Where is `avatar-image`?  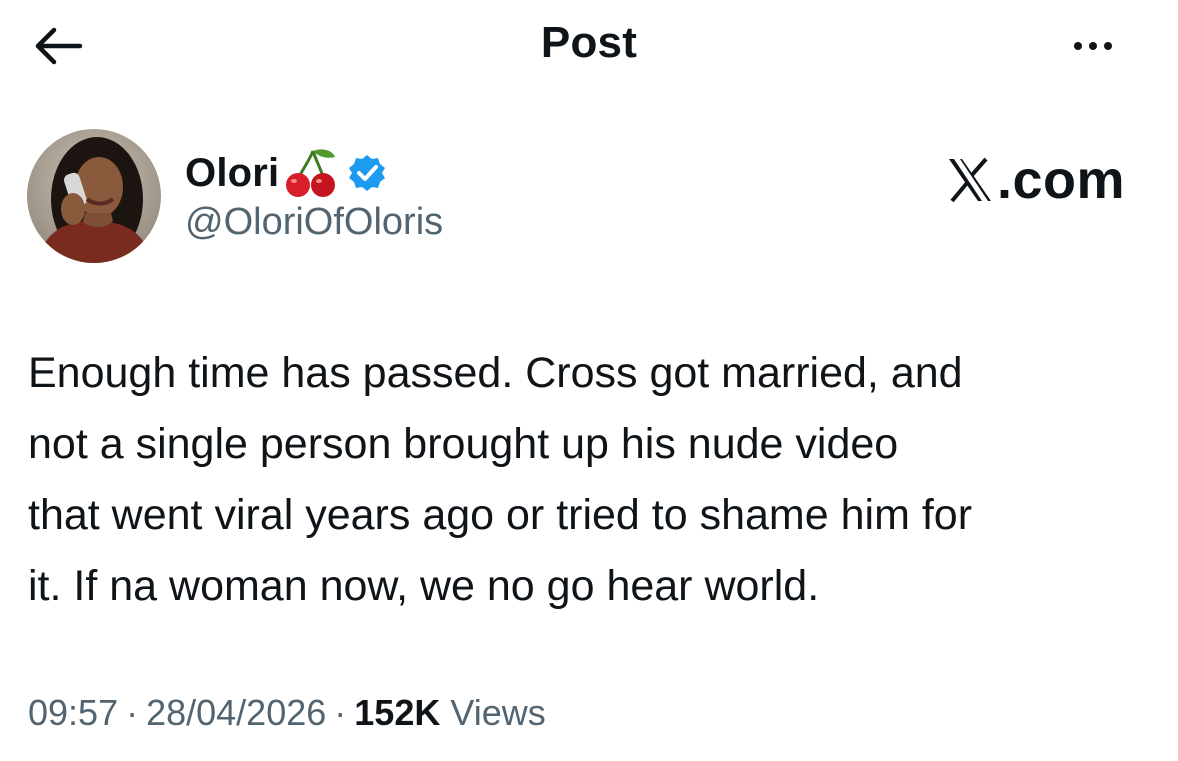
avatar-image is located at coordinates (94, 196).